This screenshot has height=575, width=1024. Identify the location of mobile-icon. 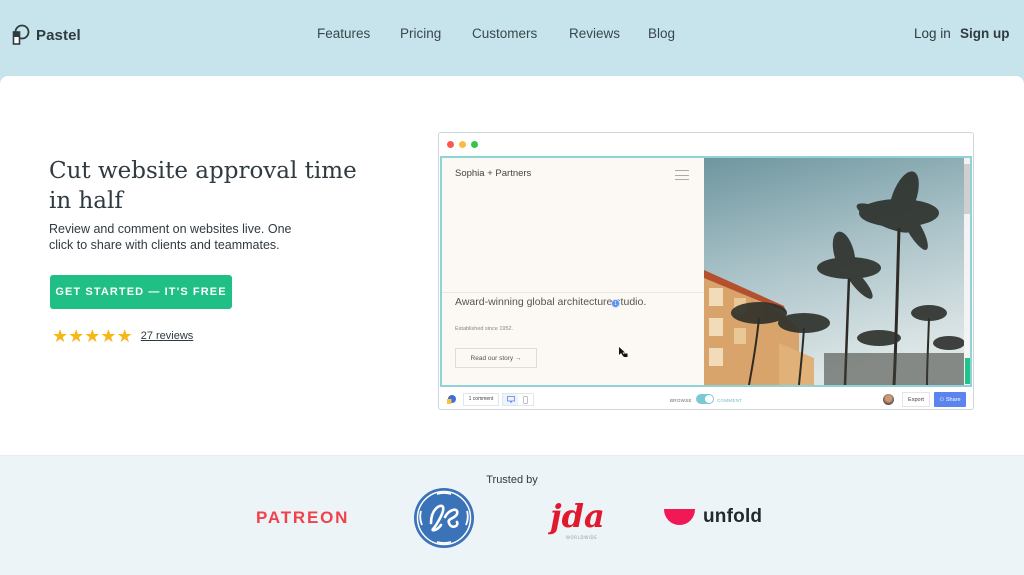
(525, 399).